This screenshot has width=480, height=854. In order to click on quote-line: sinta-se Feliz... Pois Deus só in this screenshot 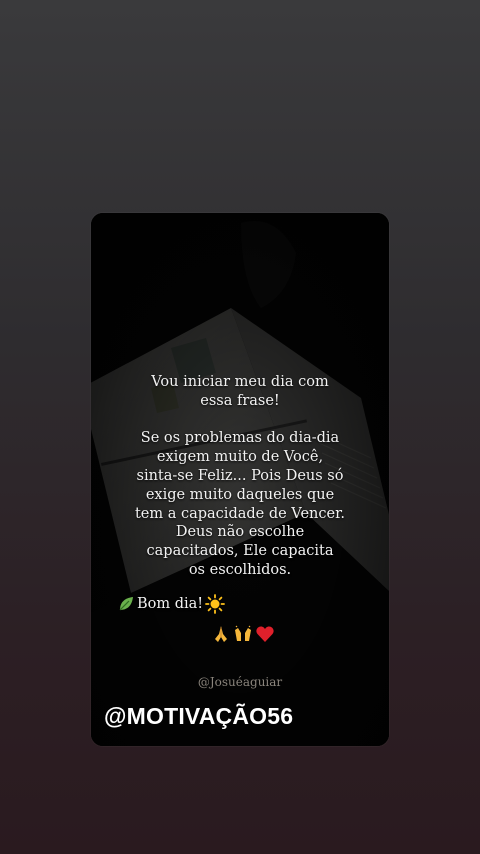, I will do `click(240, 475)`.